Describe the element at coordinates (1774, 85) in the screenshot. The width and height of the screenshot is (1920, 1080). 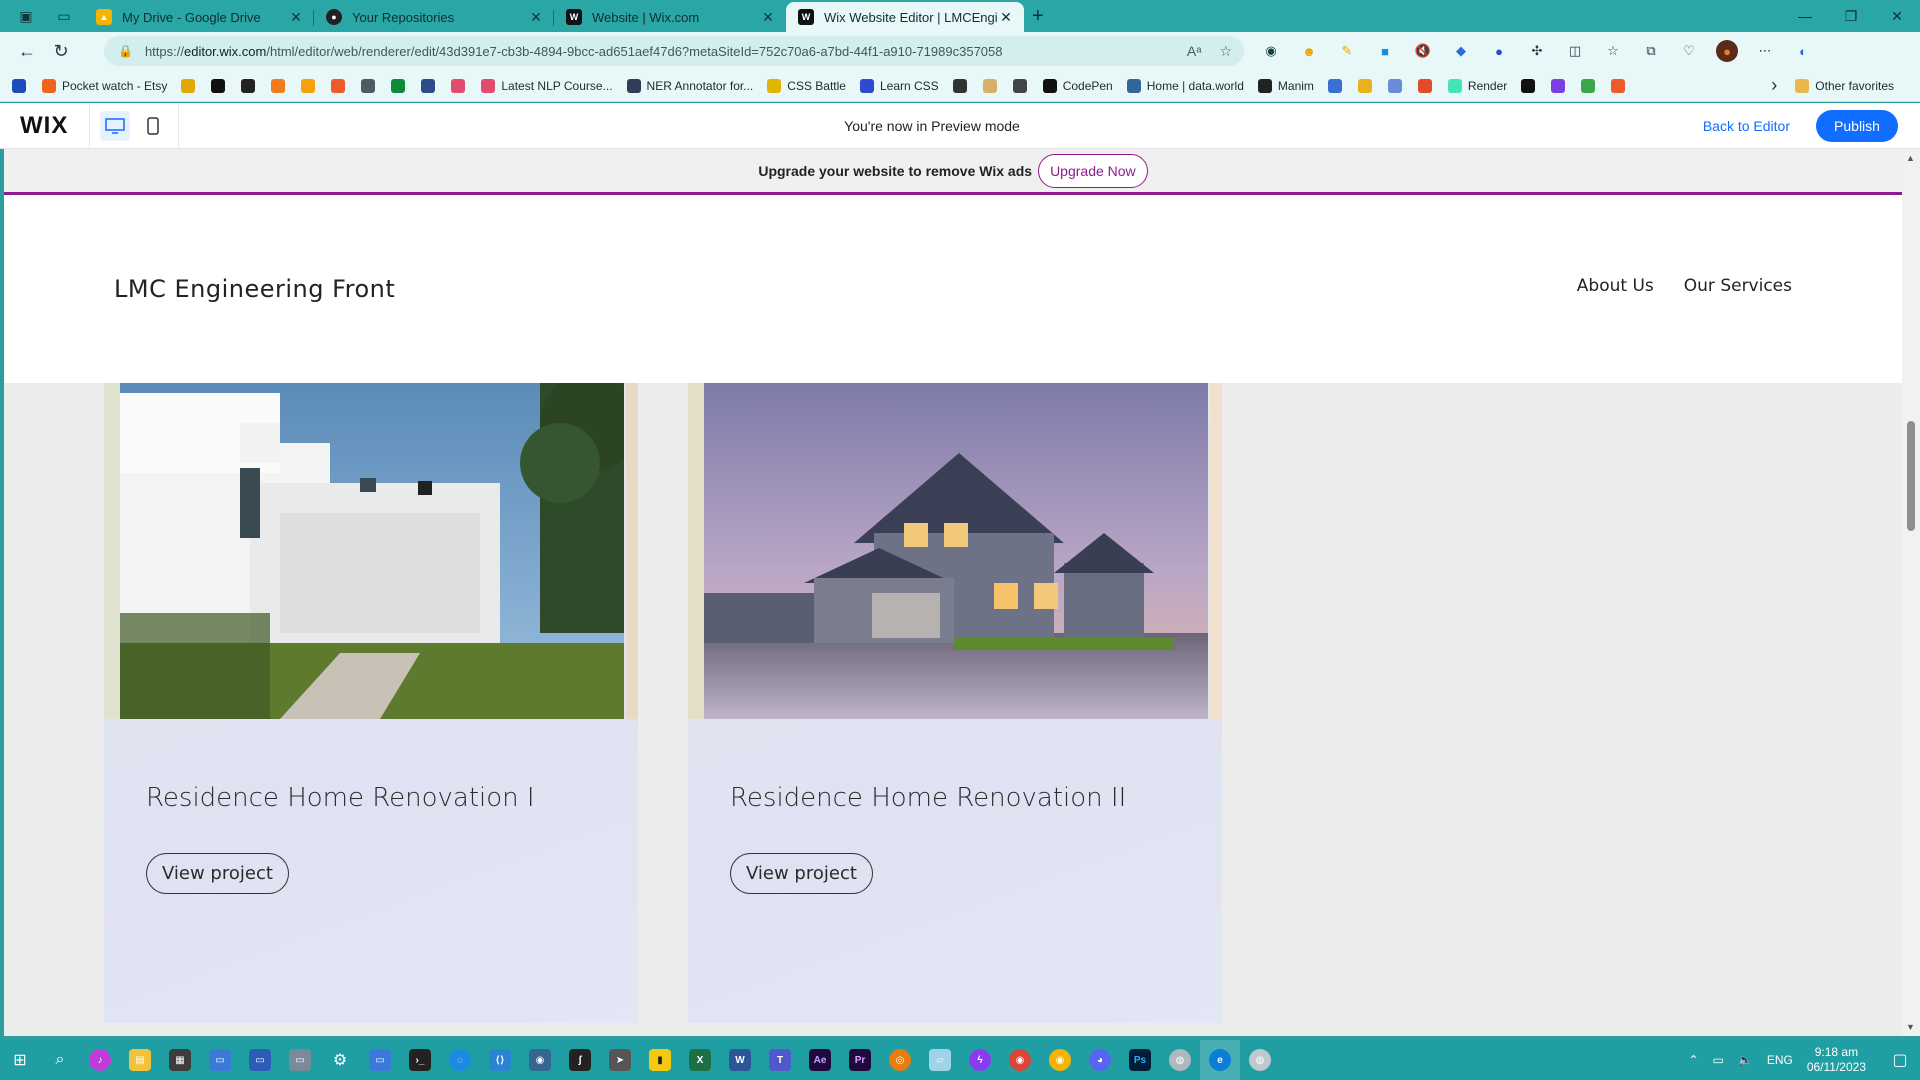
I see `chevron-right-icon: ›` at that location.